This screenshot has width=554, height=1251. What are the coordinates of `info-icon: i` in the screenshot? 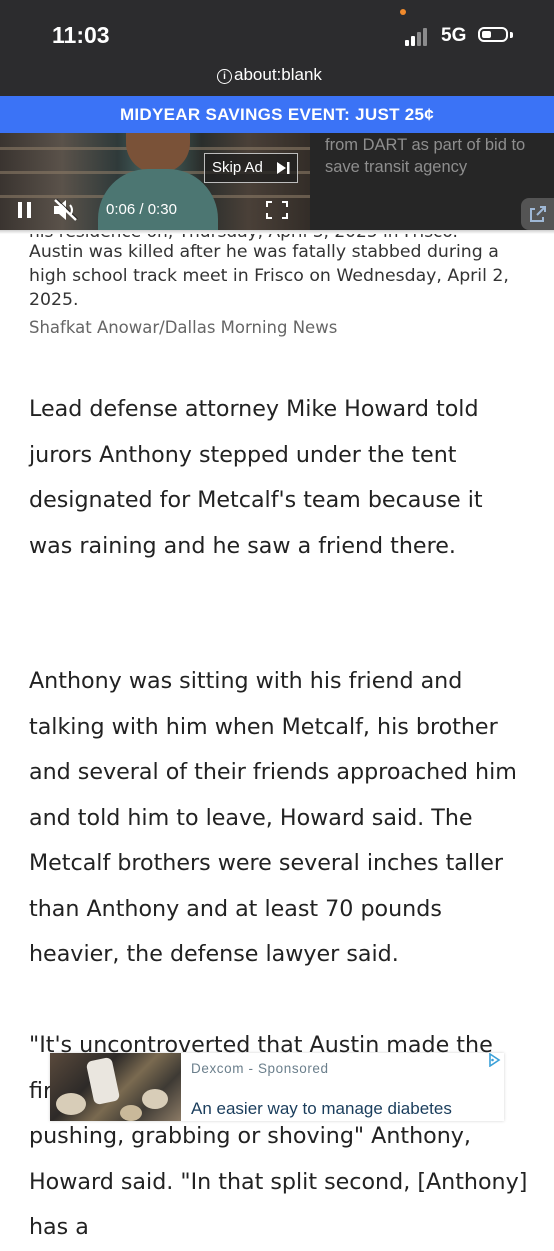 It's located at (224, 76).